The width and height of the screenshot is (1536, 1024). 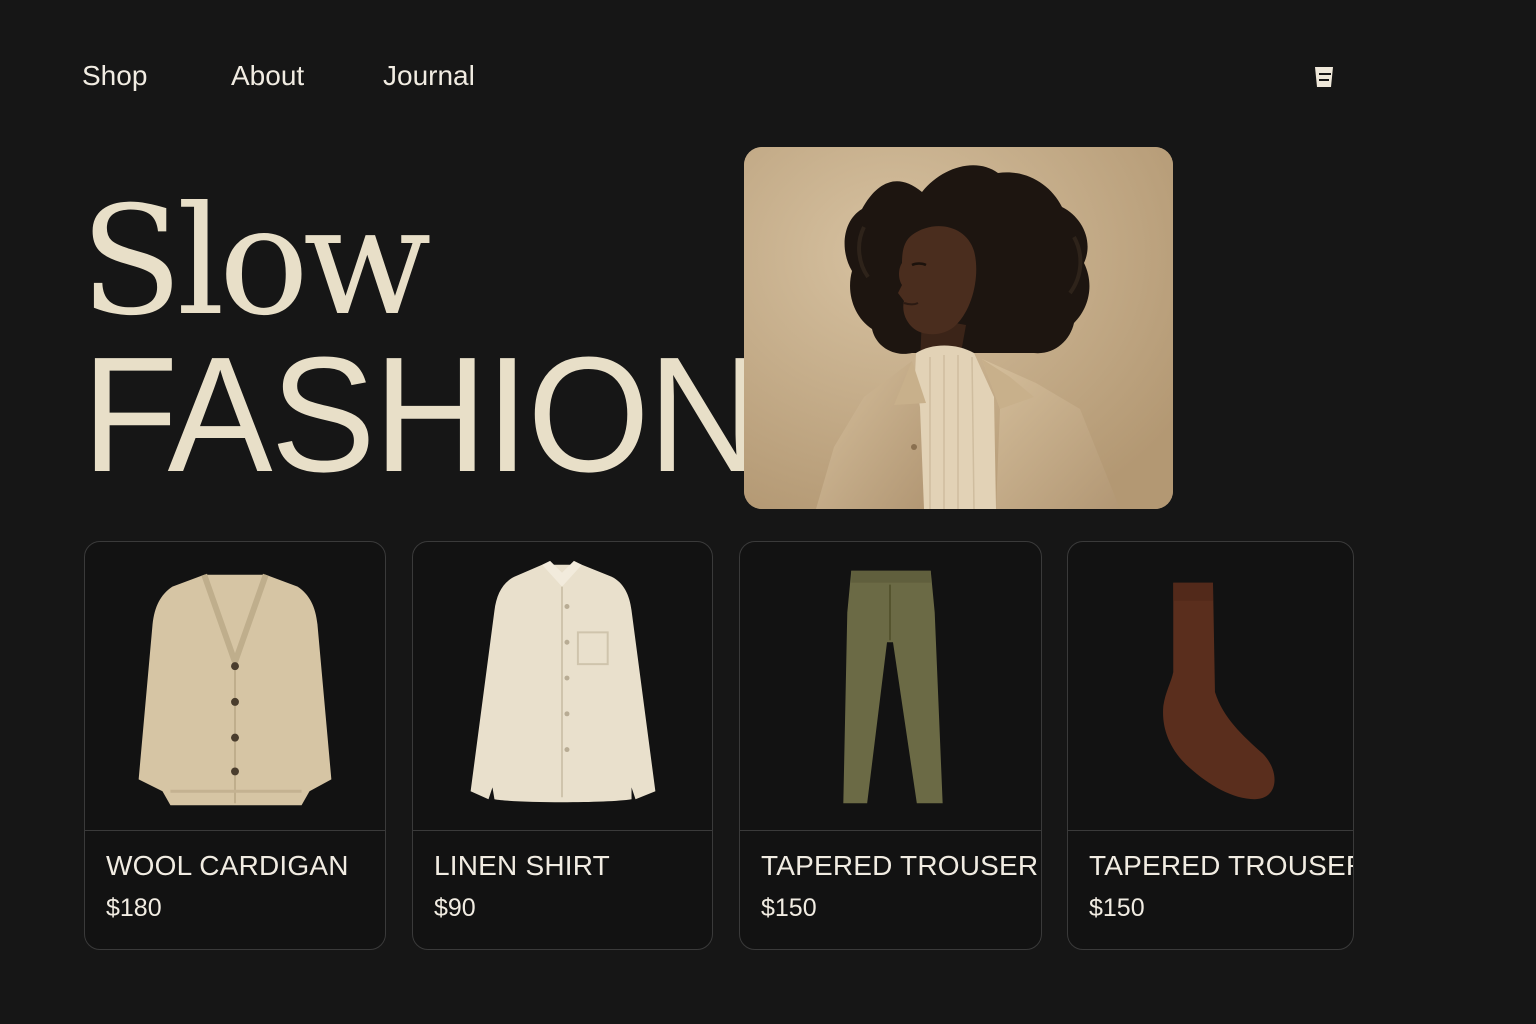 What do you see at coordinates (1210, 686) in the screenshot?
I see `sock-image` at bounding box center [1210, 686].